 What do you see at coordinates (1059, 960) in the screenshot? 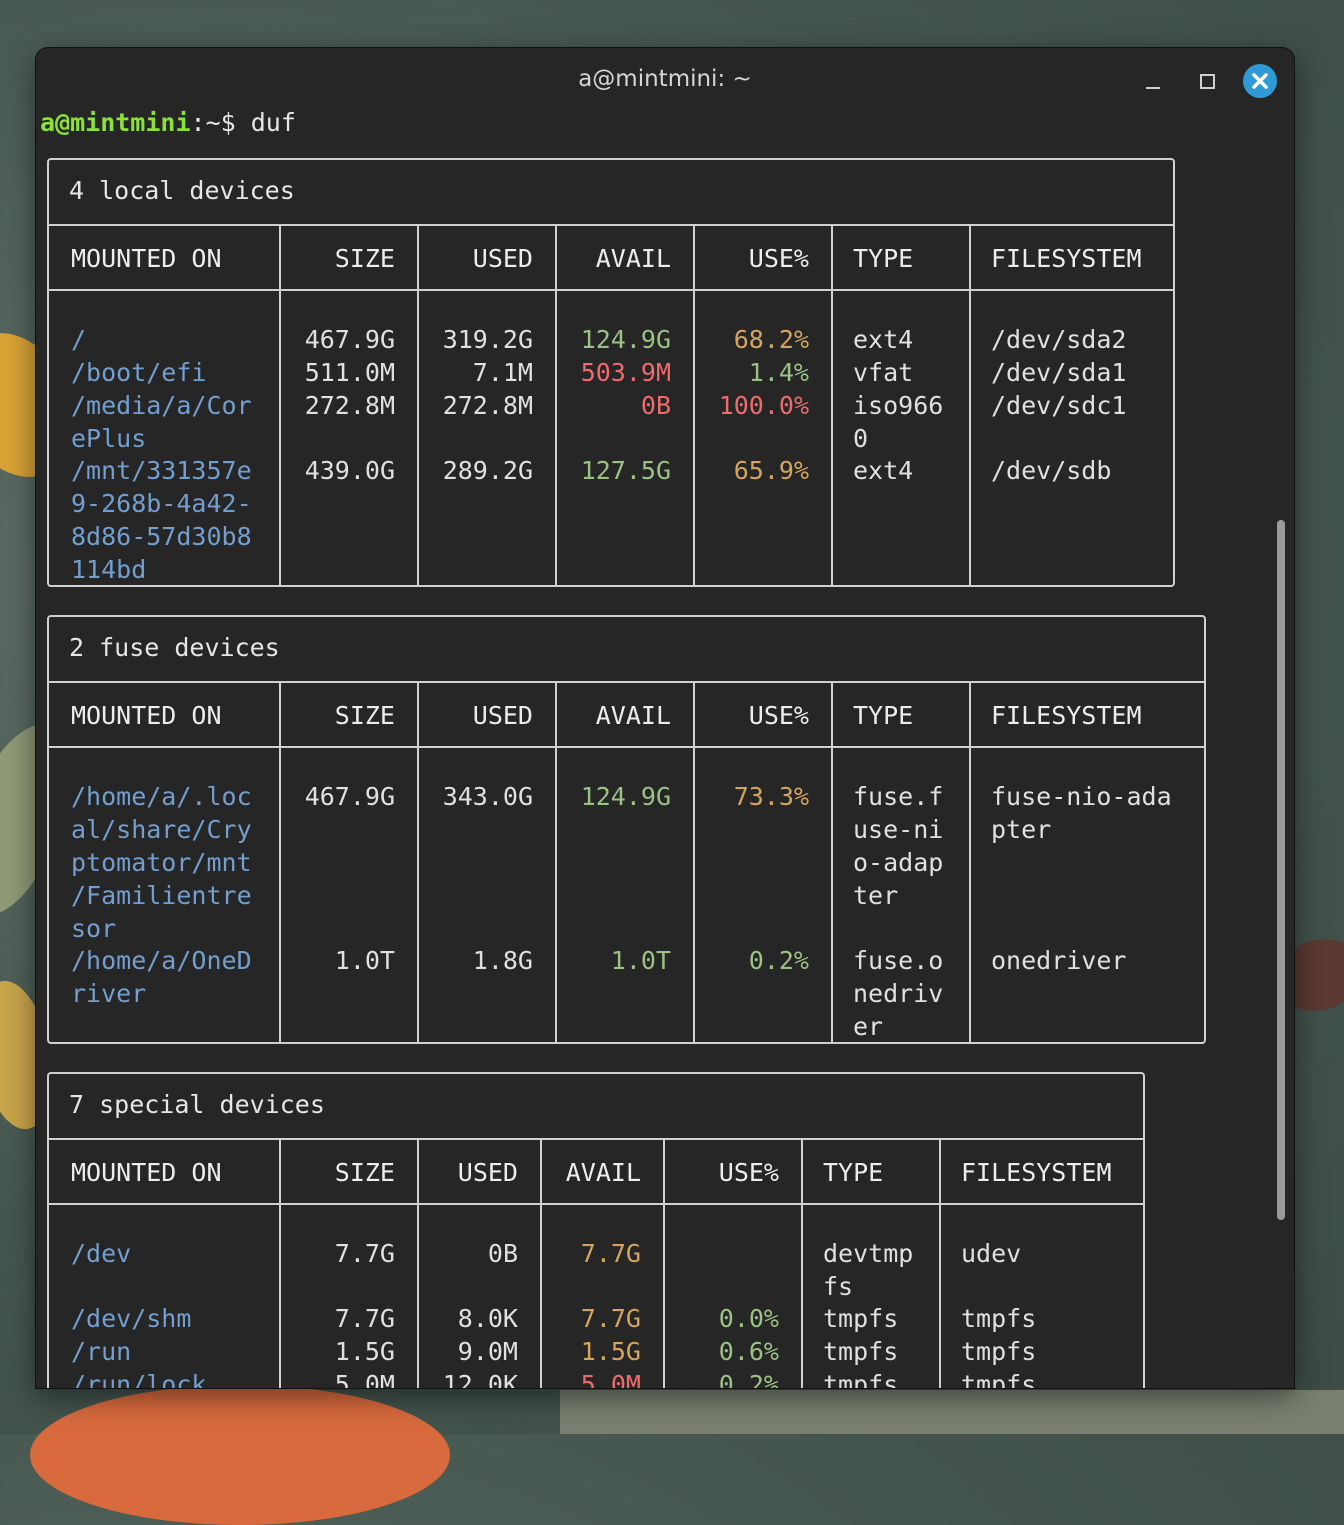
I see `cell-fs: onedriver` at bounding box center [1059, 960].